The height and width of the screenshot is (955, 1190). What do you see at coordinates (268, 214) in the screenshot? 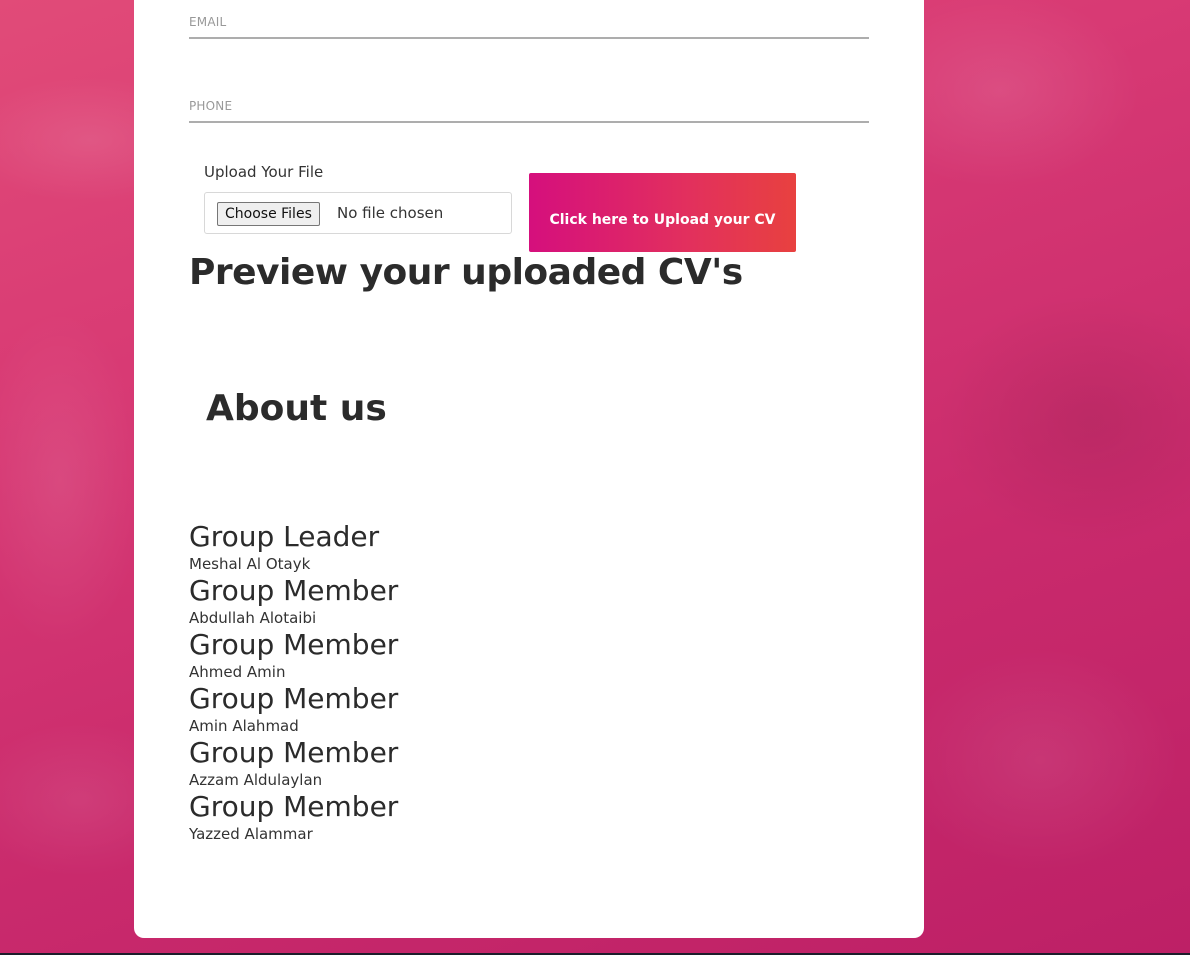
I see `choose-files-button: Choose Files` at bounding box center [268, 214].